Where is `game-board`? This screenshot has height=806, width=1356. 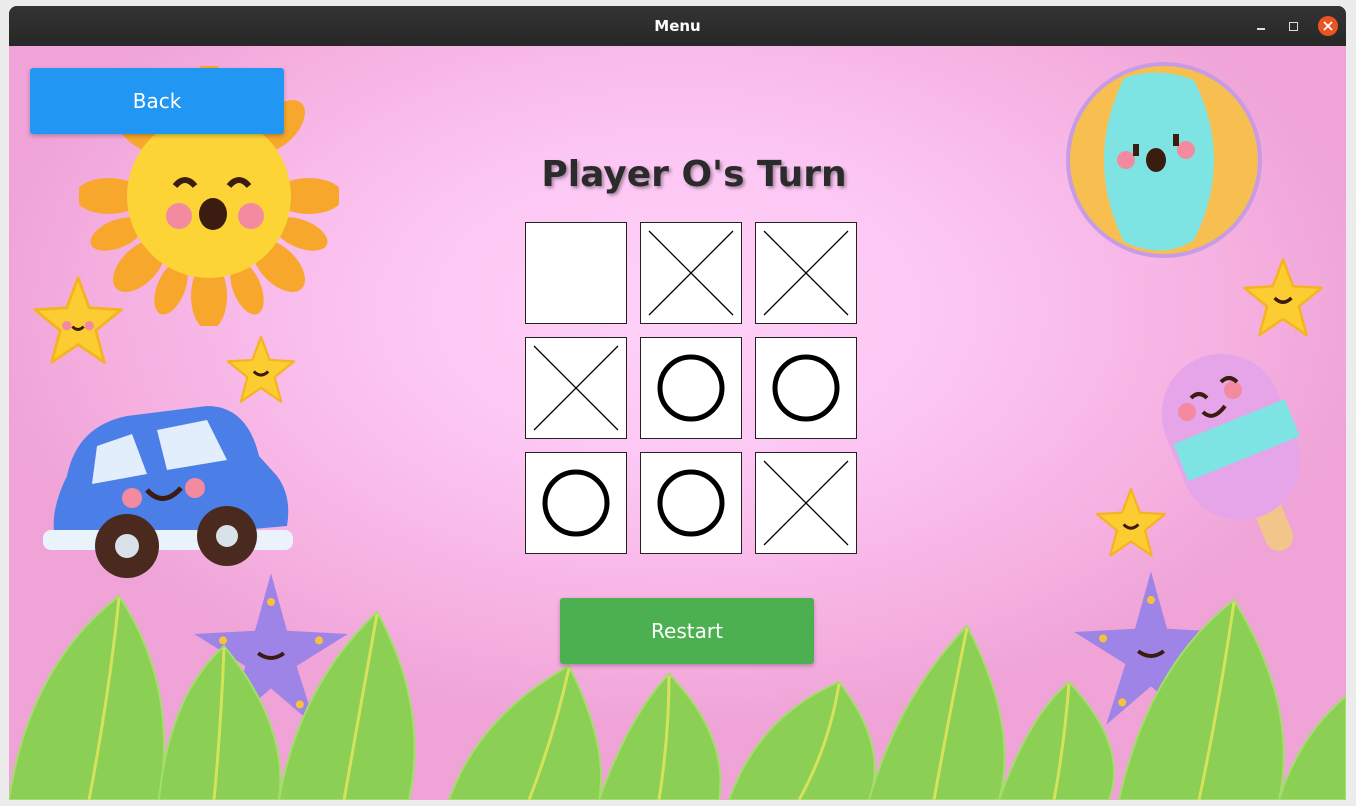 game-board is located at coordinates (693, 390).